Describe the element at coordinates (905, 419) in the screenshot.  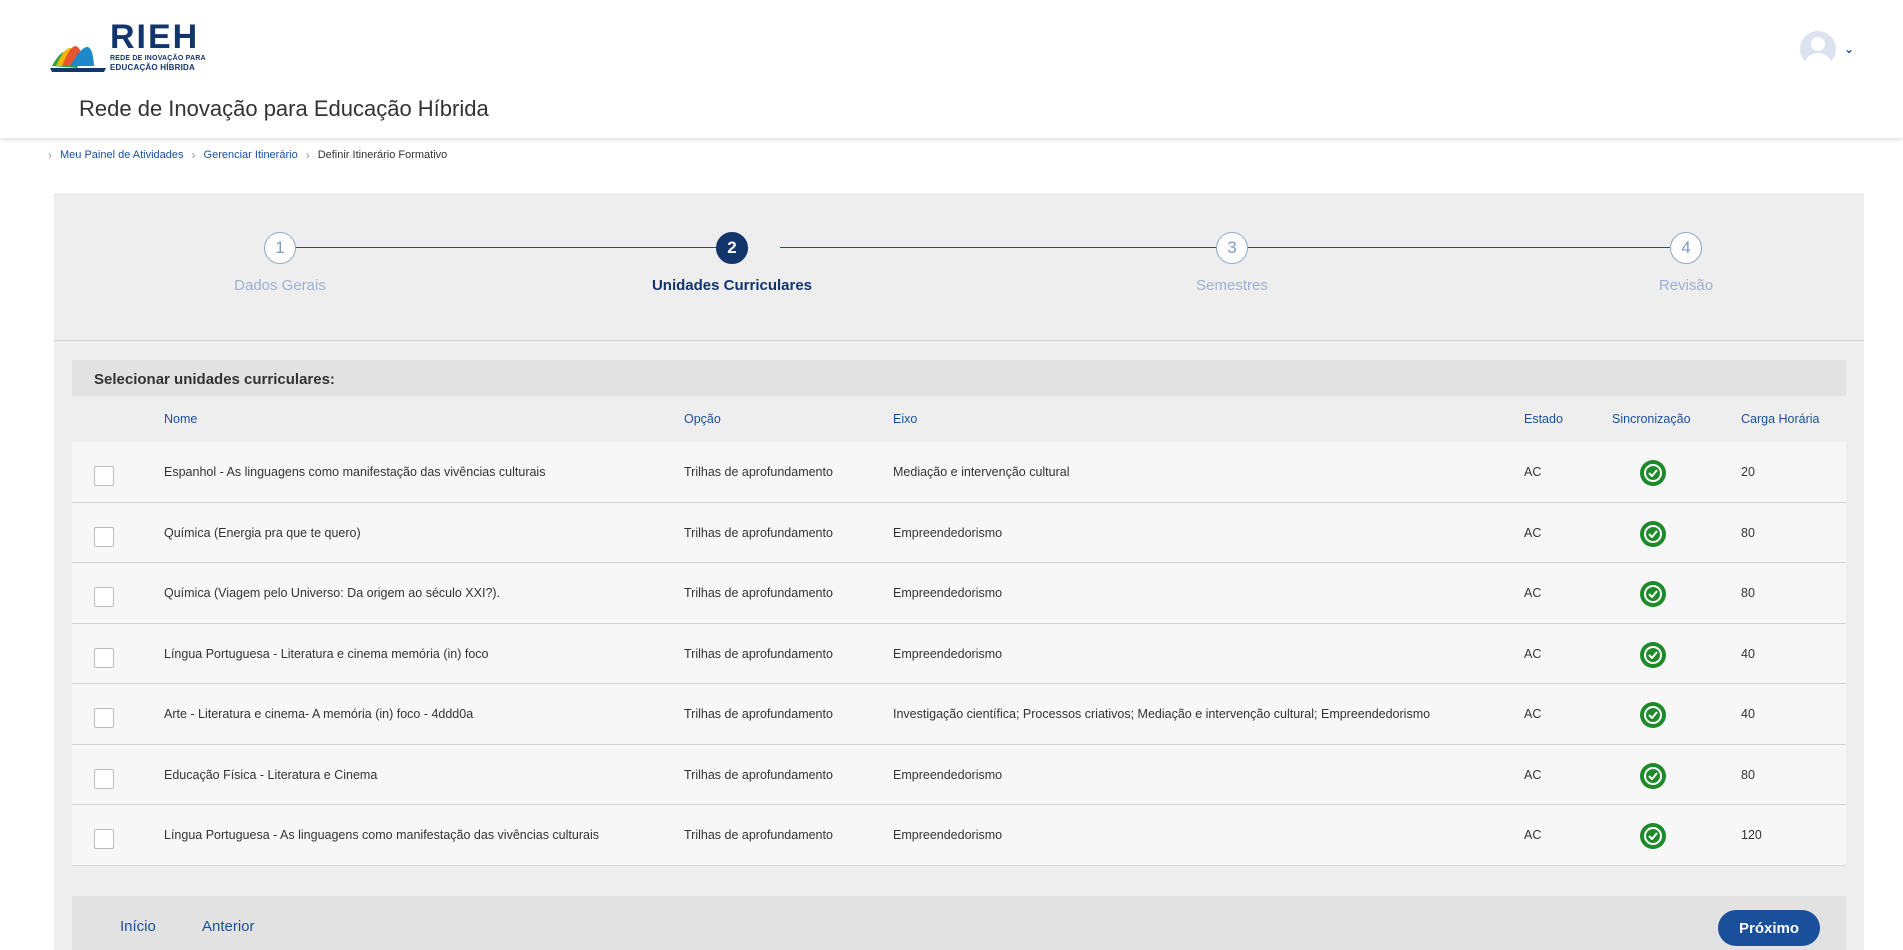
I see `header-eixo: Eixo` at that location.